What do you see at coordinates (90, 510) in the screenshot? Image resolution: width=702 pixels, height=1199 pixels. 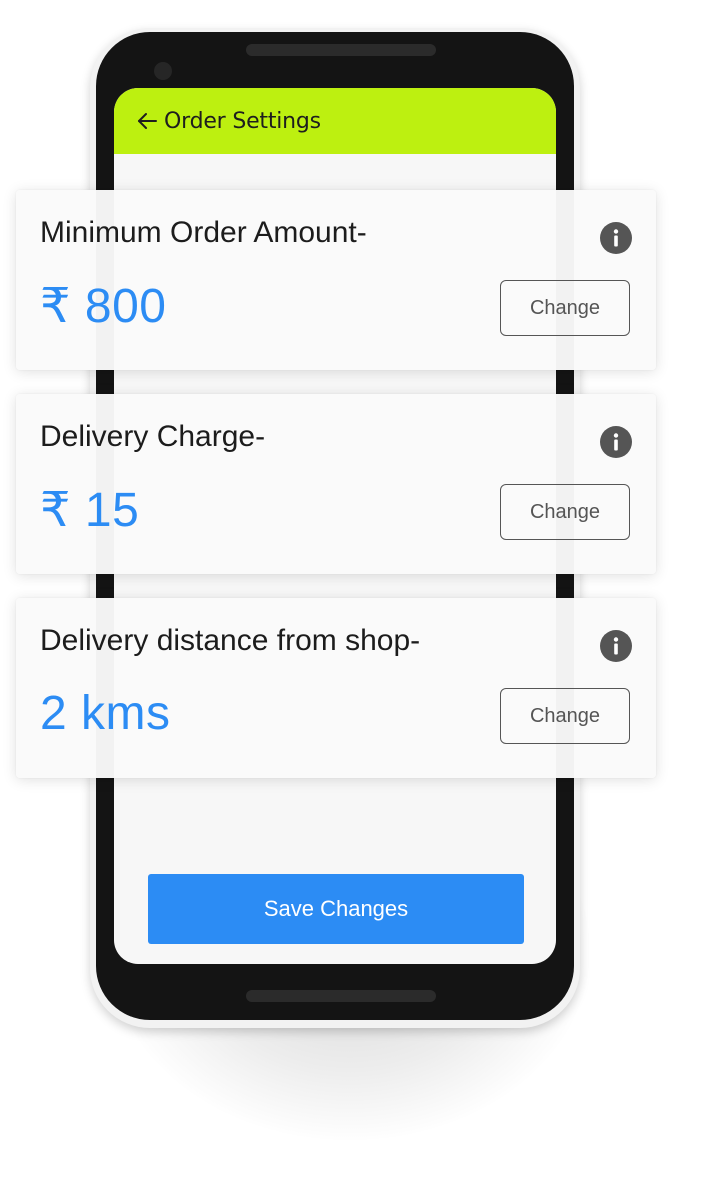 I see `setting-value: ₹ 15` at bounding box center [90, 510].